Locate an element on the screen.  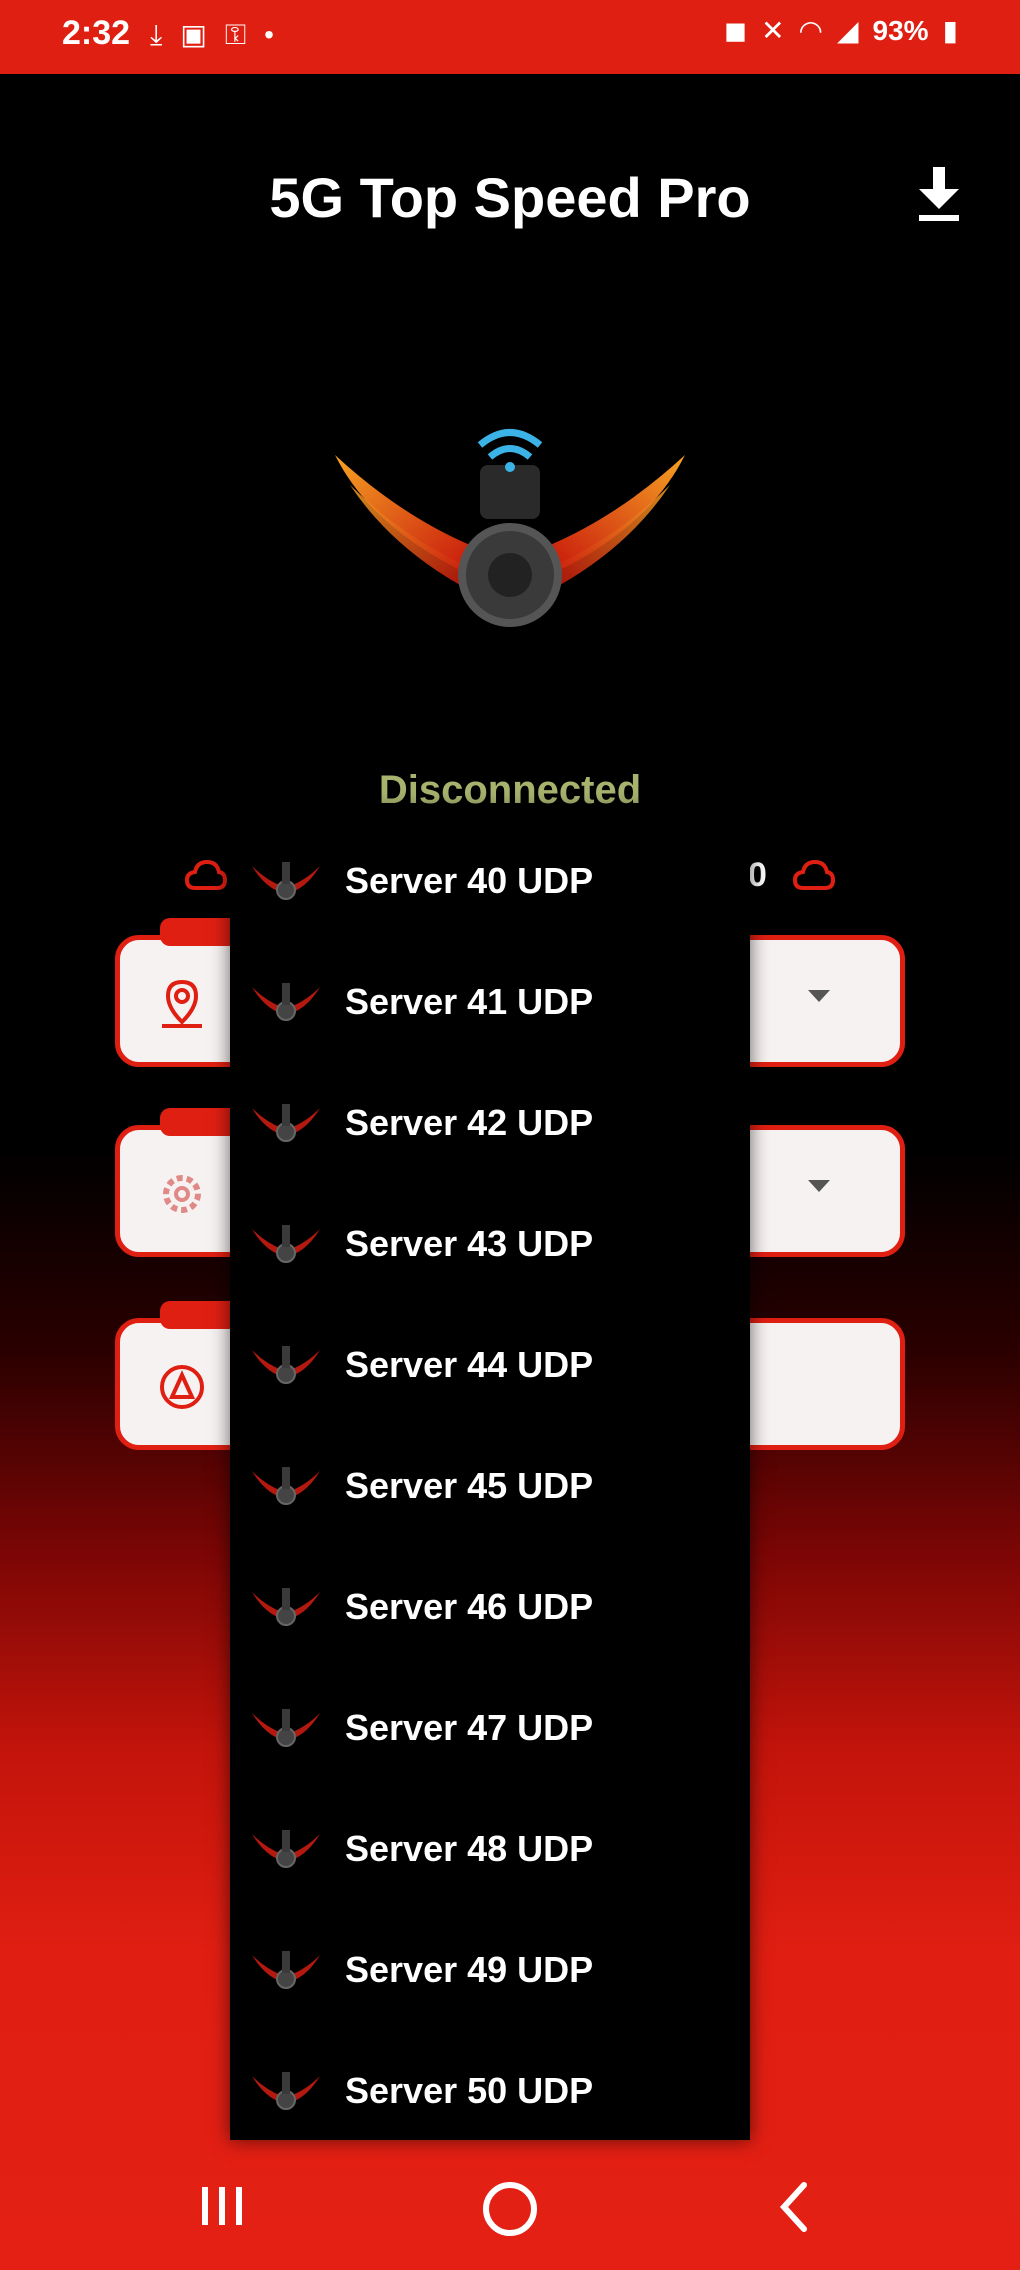
status-system-icons: ◼ ✕ ◠ ◢ 93% ▮ is located at coordinates (841, 31).